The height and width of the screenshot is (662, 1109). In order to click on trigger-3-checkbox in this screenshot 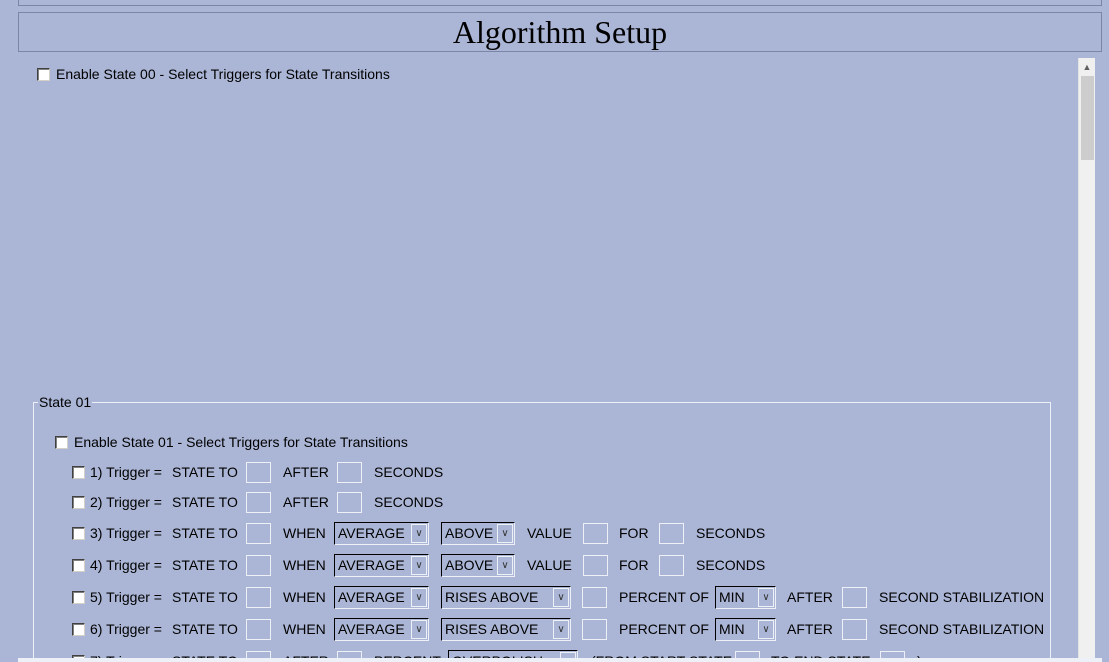, I will do `click(78, 533)`.